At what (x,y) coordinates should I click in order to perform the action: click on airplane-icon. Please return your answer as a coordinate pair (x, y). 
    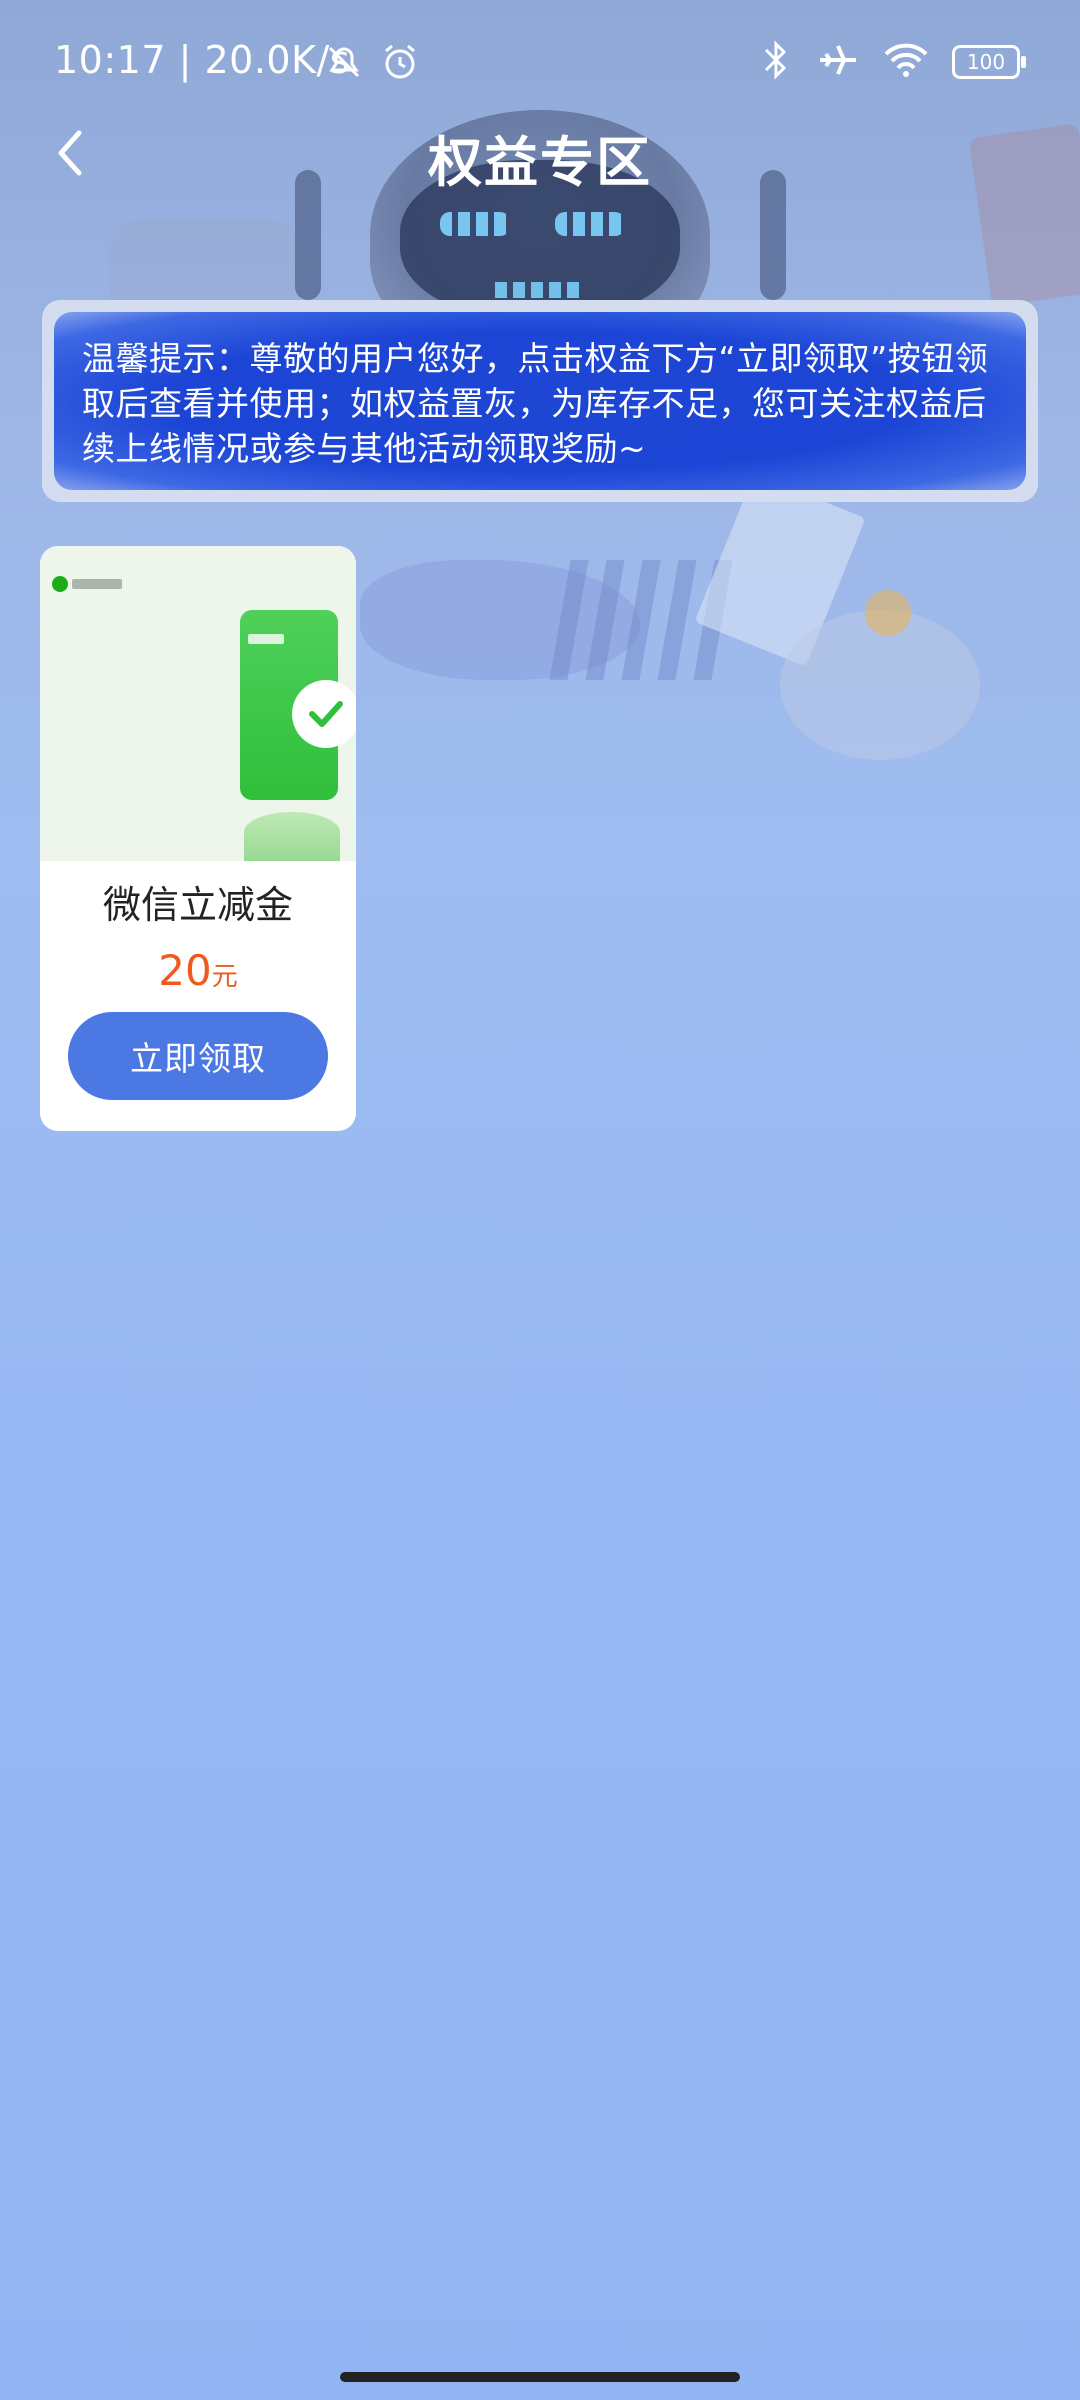
    Looking at the image, I should click on (838, 62).